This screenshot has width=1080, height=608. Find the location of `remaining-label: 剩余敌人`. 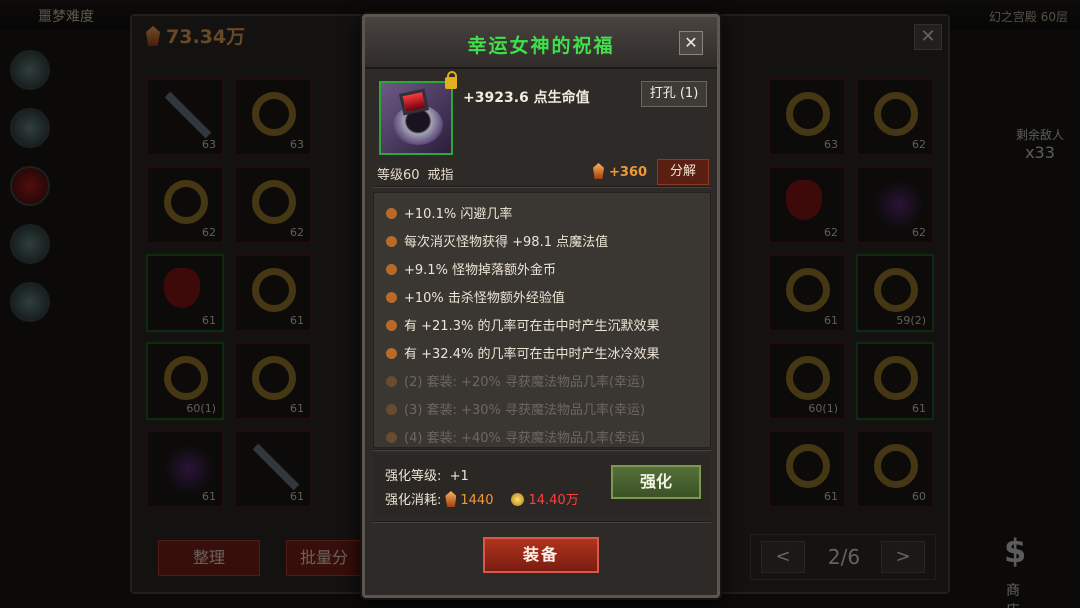

remaining-label: 剩余敌人 is located at coordinates (1039, 135).